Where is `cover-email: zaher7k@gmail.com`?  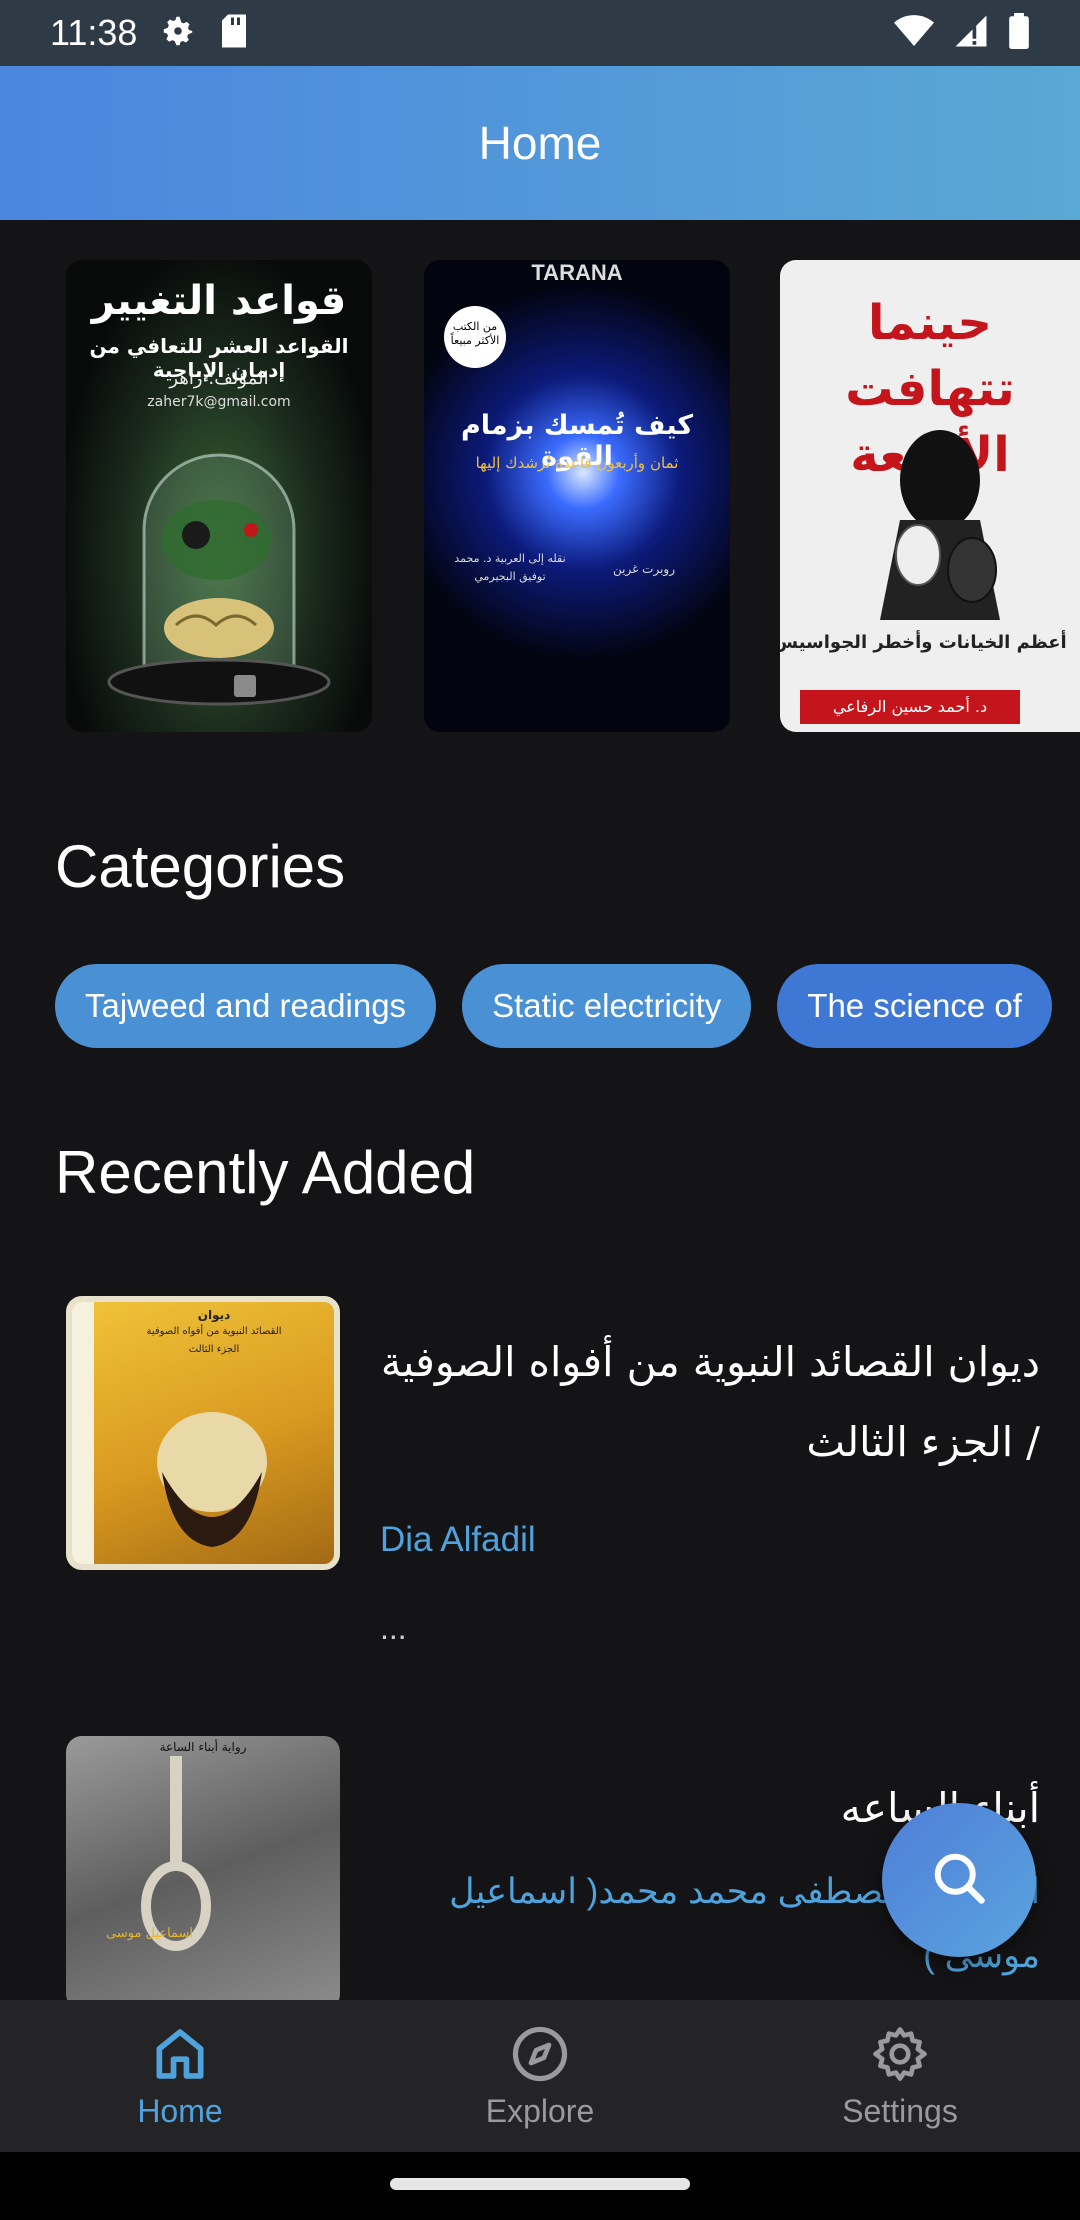
cover-email: zaher7k@gmail.com is located at coordinates (219, 402).